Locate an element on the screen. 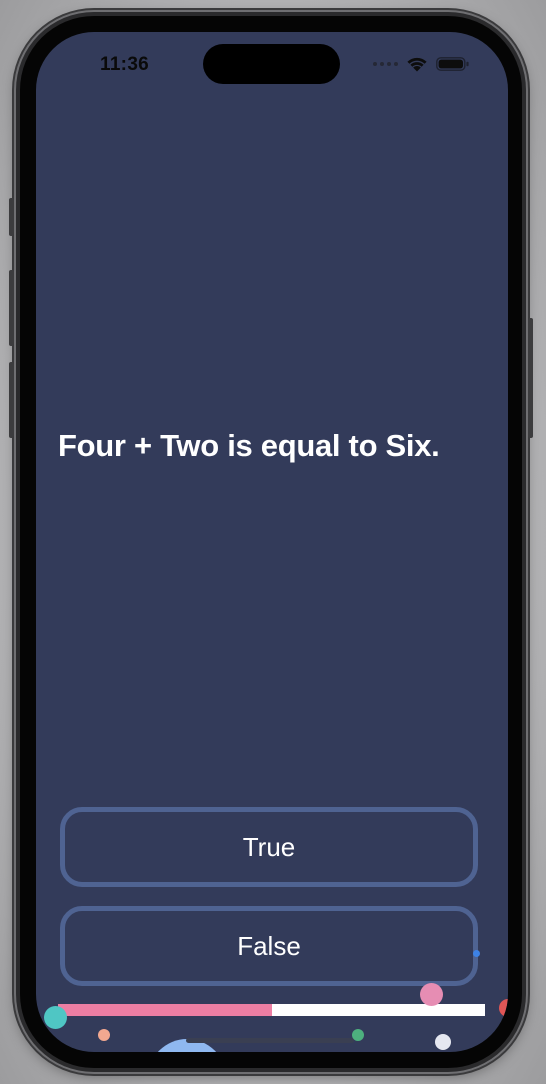 The width and height of the screenshot is (546, 1084). question-text: Four + Two is equal to Six. is located at coordinates (249, 445).